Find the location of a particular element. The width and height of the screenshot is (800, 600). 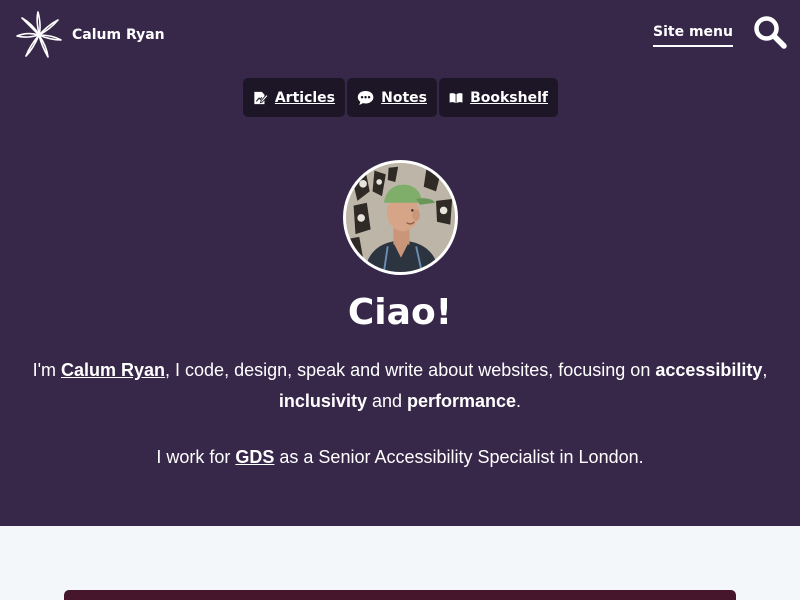

intro-prefix: I'm is located at coordinates (46, 370).